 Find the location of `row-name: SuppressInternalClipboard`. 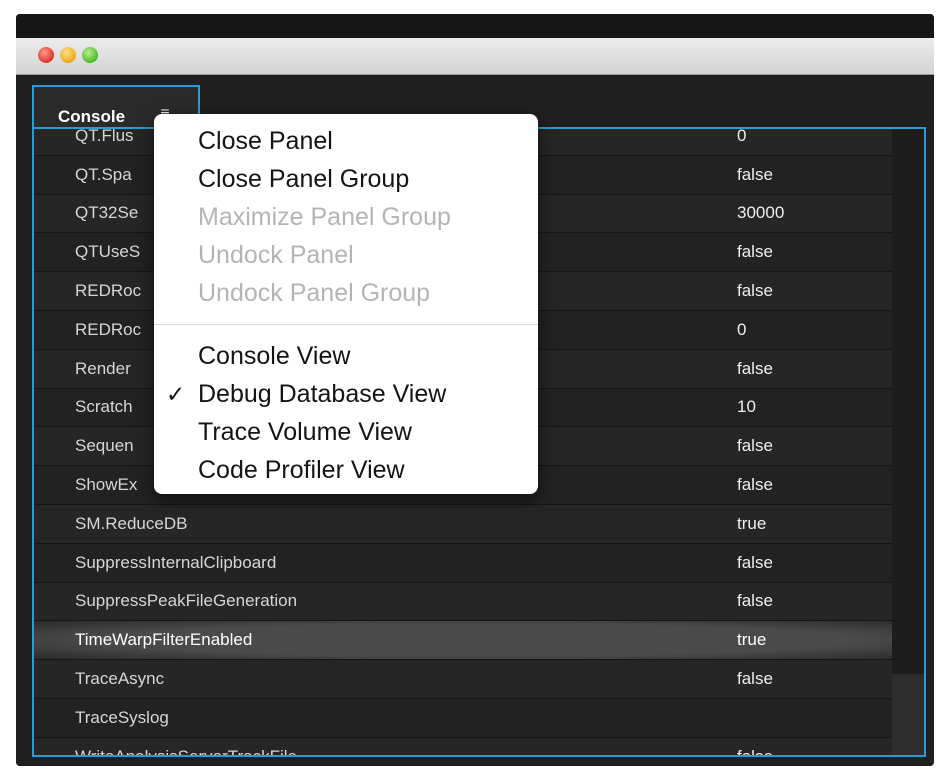

row-name: SuppressInternalClipboard is located at coordinates (176, 562).